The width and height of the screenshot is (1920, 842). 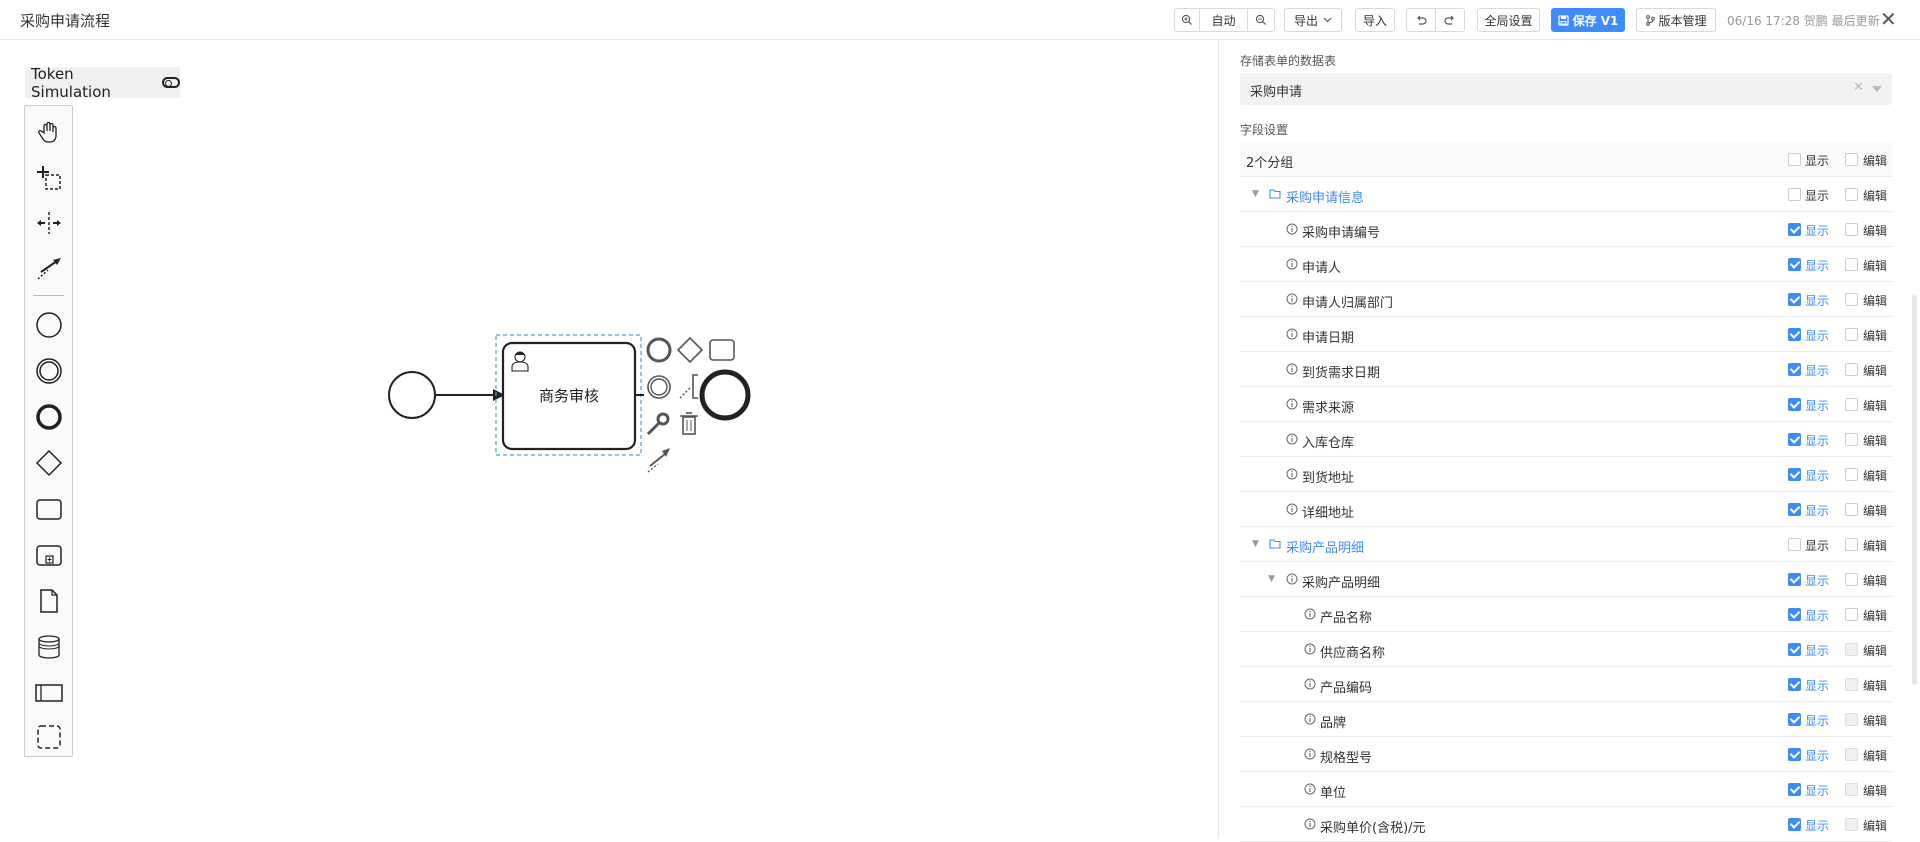 I want to click on start-event, so click(x=412, y=395).